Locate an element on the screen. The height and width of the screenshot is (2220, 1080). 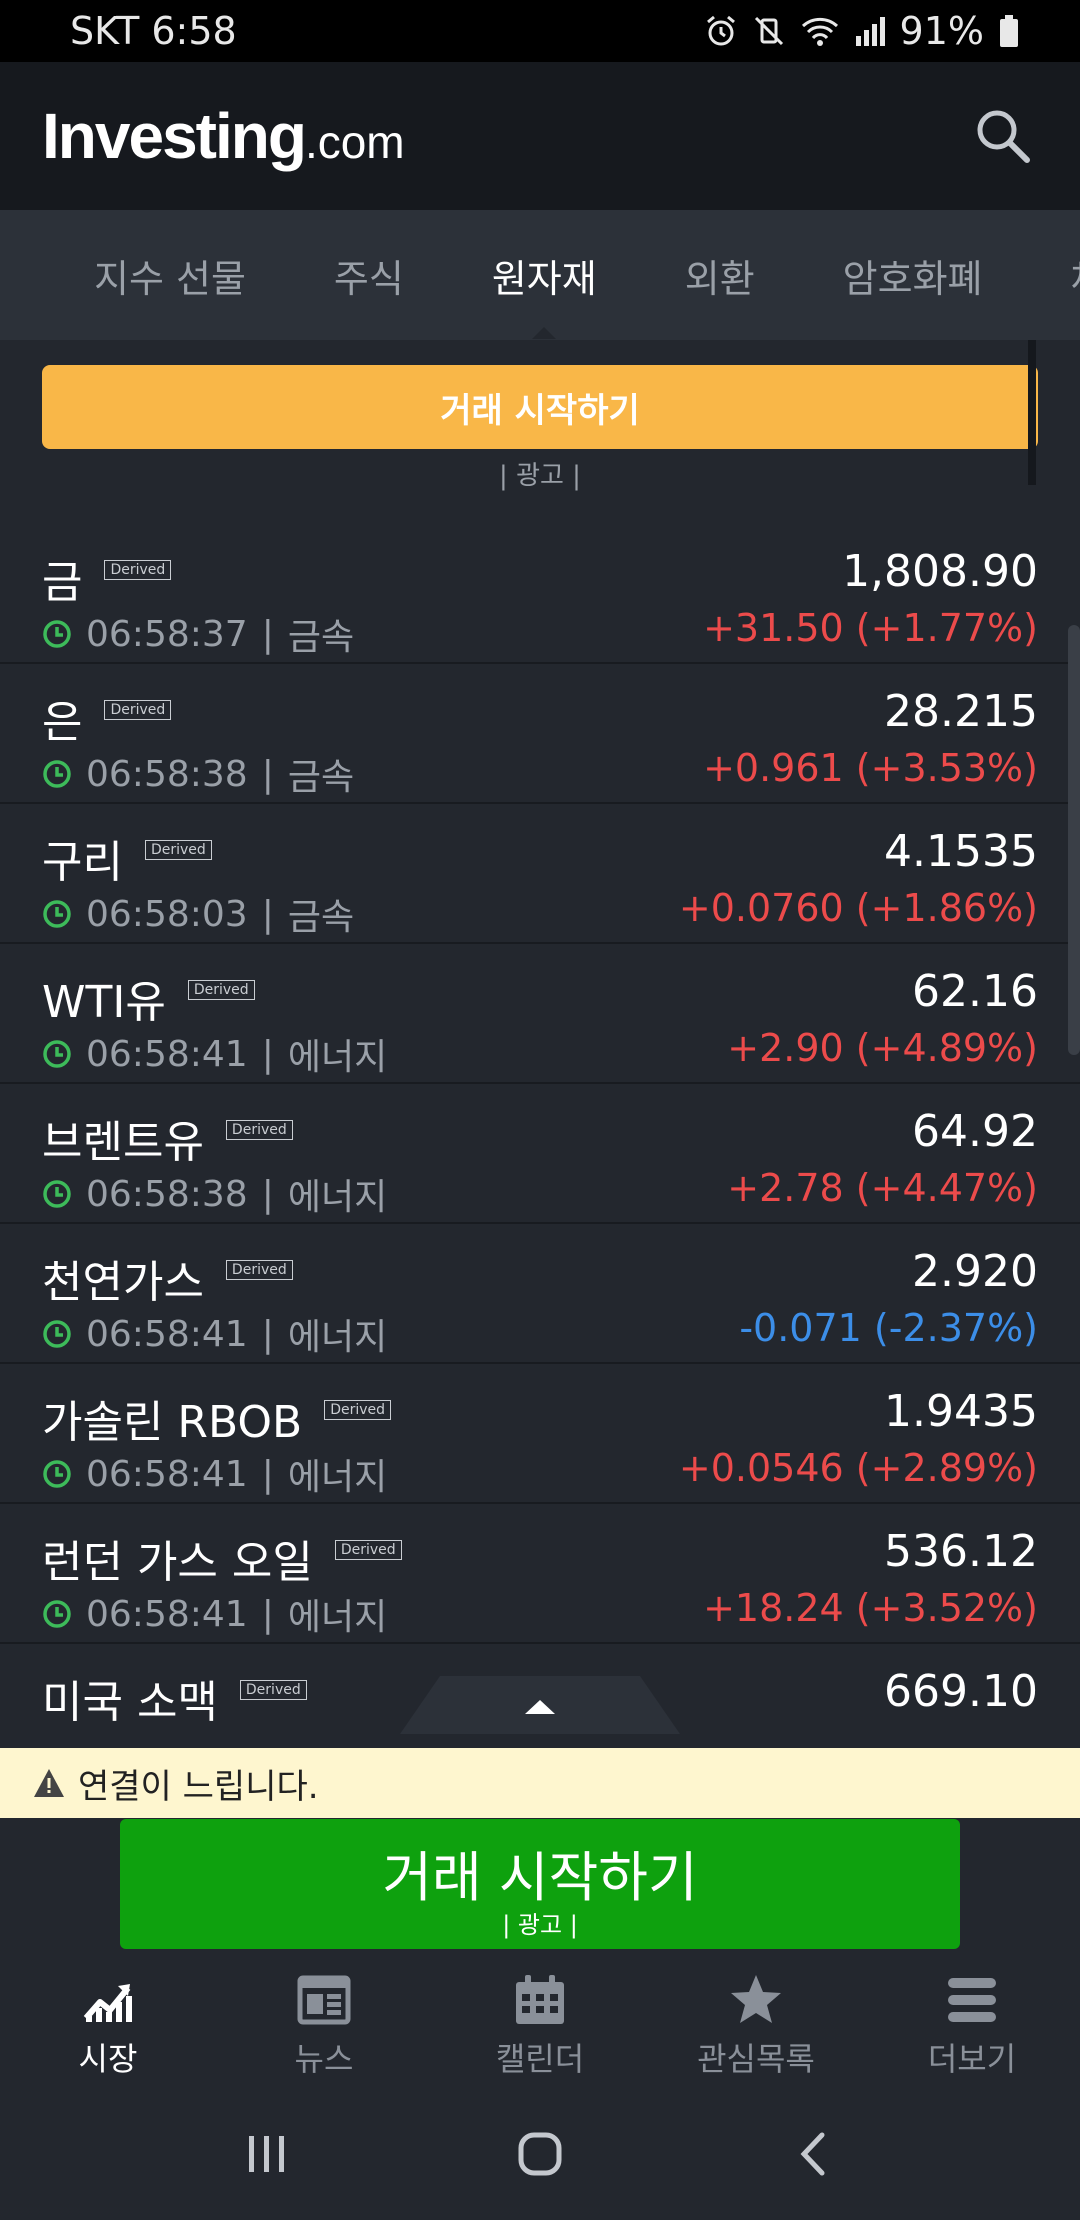
commodity-change: +0.0760 (+1.86%) is located at coordinates (858, 908).